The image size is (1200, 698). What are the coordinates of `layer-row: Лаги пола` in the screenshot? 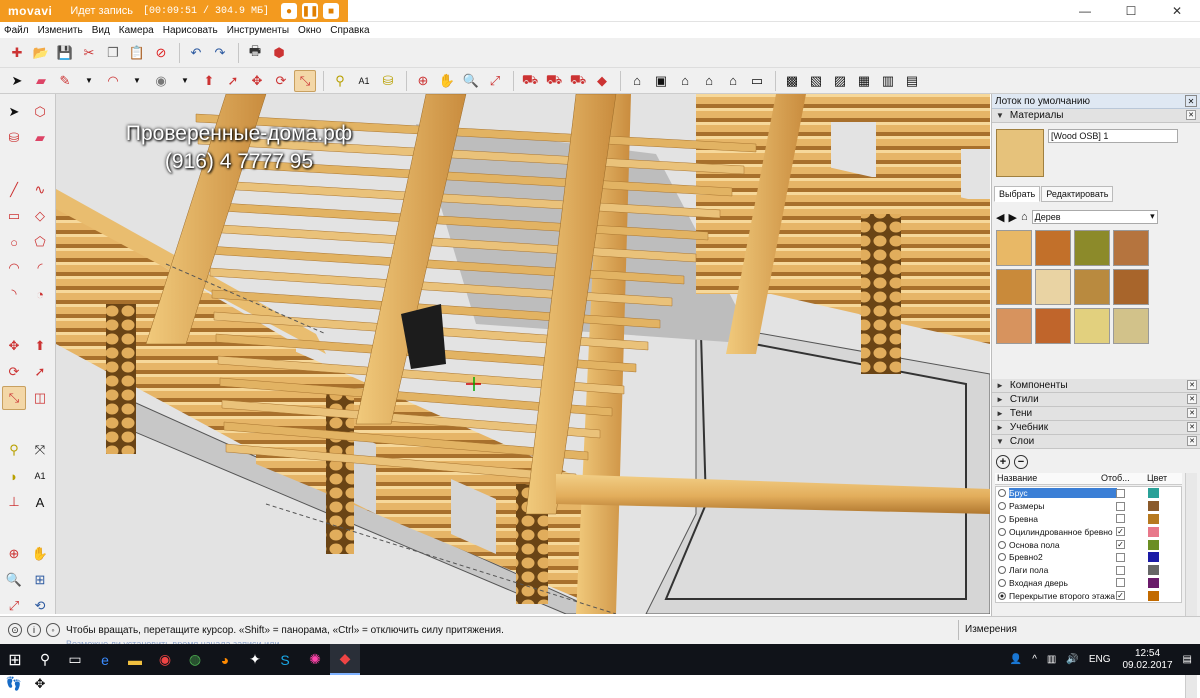 It's located at (1088, 570).